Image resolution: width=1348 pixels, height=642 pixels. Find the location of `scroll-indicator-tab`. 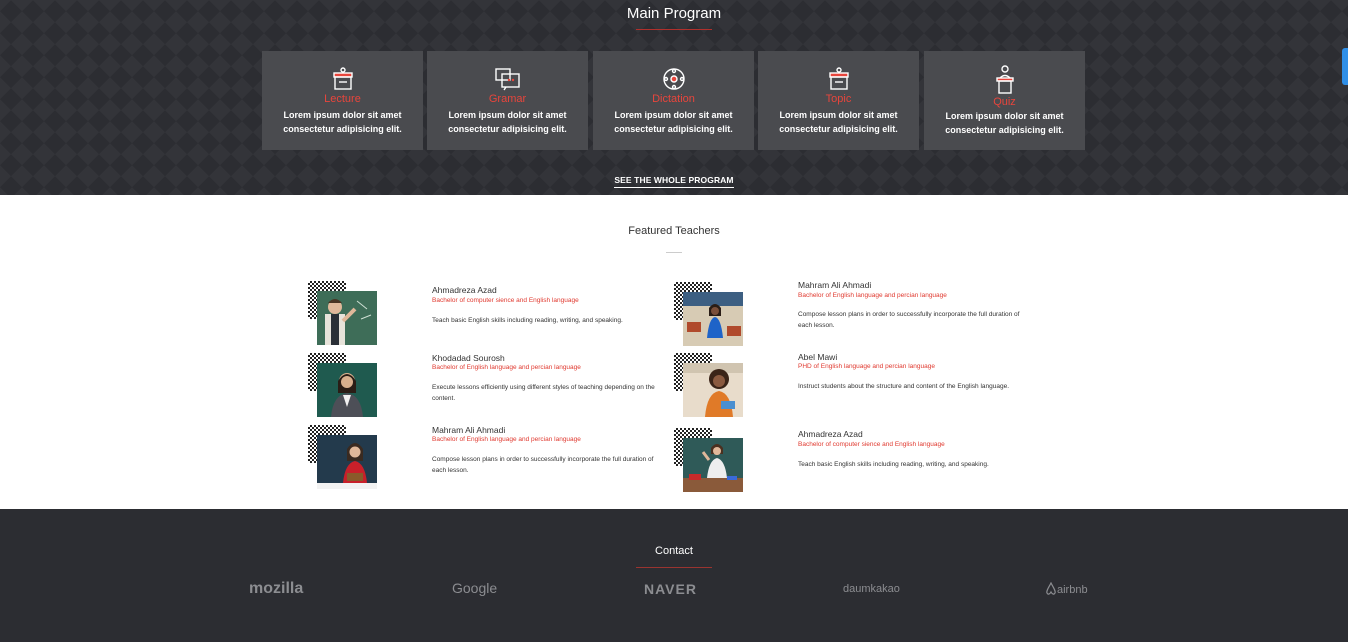

scroll-indicator-tab is located at coordinates (1345, 66).